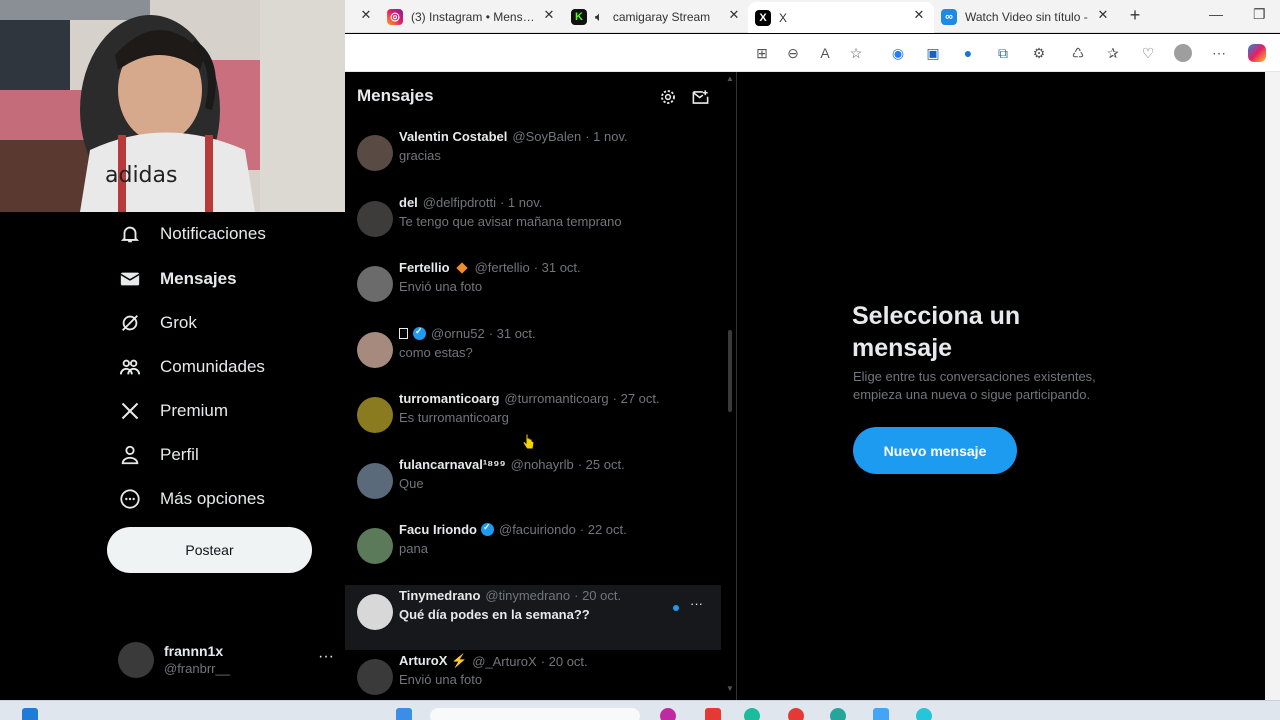  I want to click on bell-icon, so click(130, 234).